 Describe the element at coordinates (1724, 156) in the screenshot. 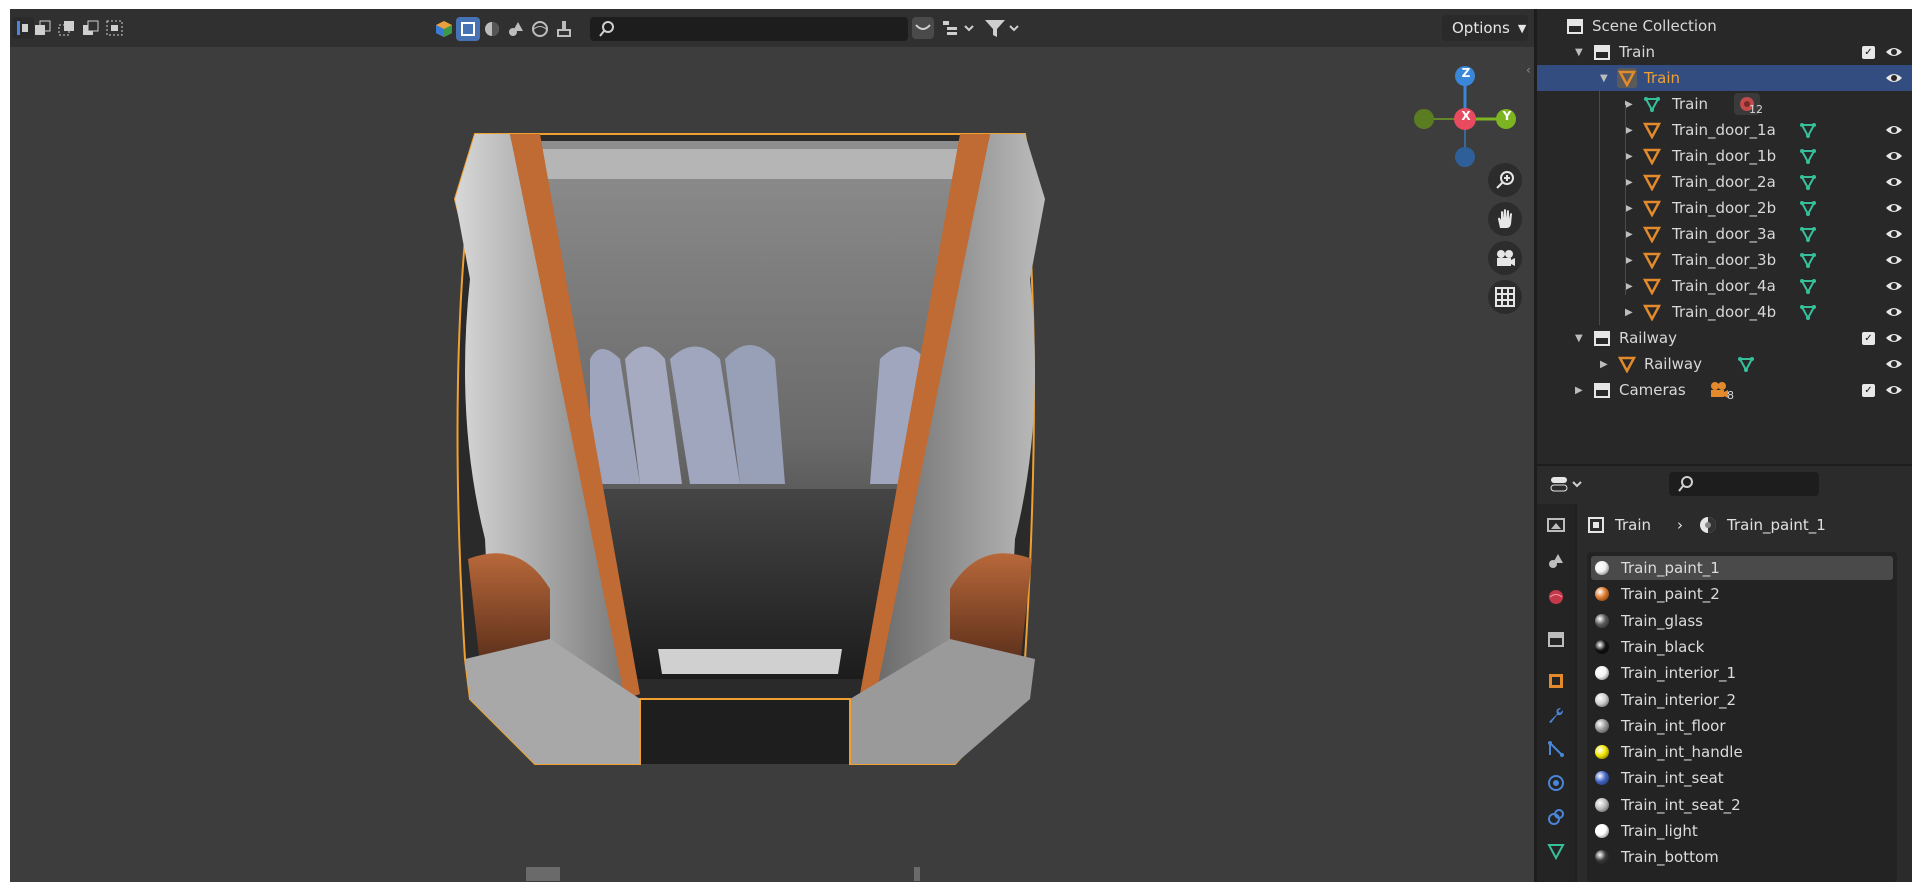

I see `outliner-row: ▶ Train_door_1b` at that location.